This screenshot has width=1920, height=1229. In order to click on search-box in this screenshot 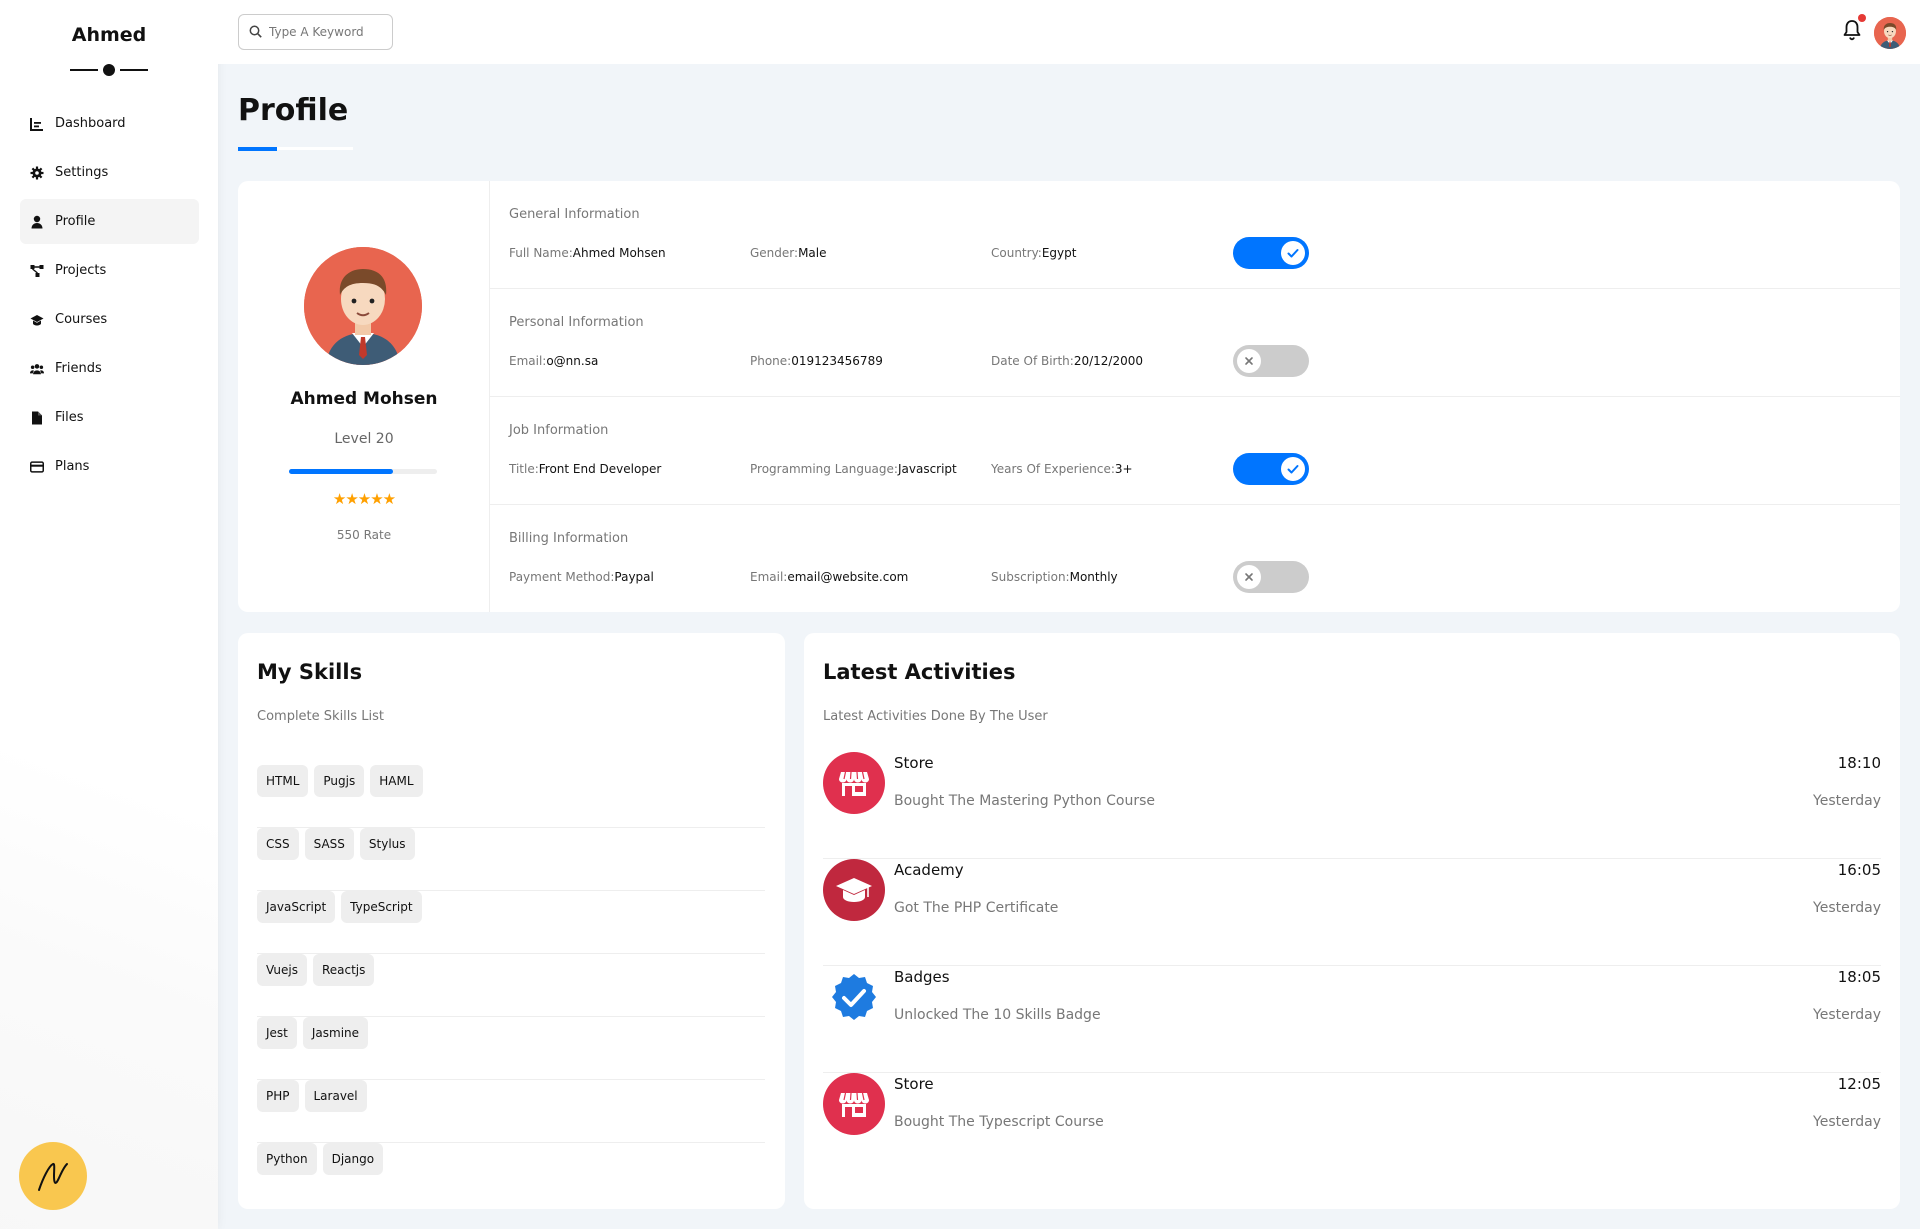, I will do `click(315, 32)`.